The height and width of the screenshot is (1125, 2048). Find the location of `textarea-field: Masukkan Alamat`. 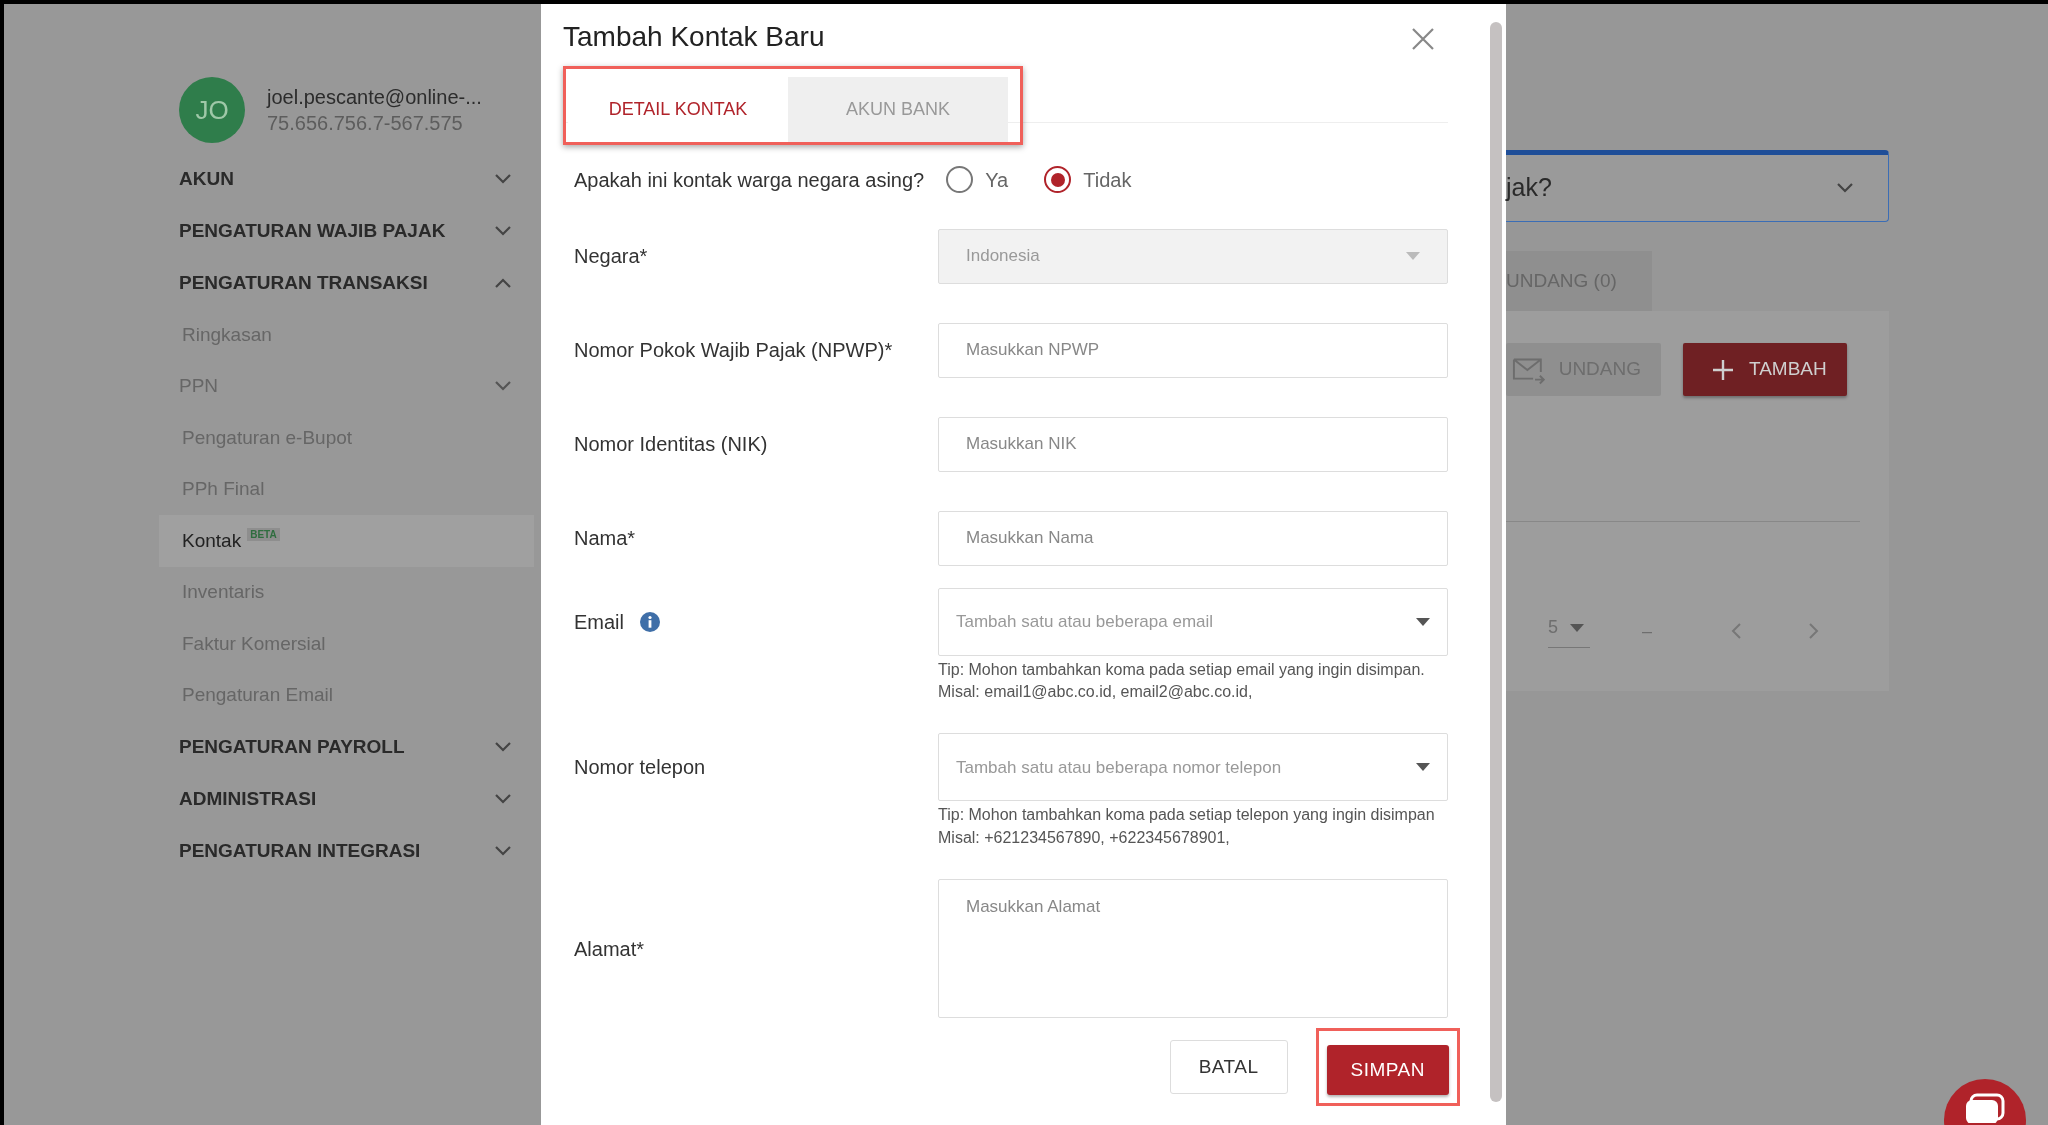

textarea-field: Masukkan Alamat is located at coordinates (1193, 949).